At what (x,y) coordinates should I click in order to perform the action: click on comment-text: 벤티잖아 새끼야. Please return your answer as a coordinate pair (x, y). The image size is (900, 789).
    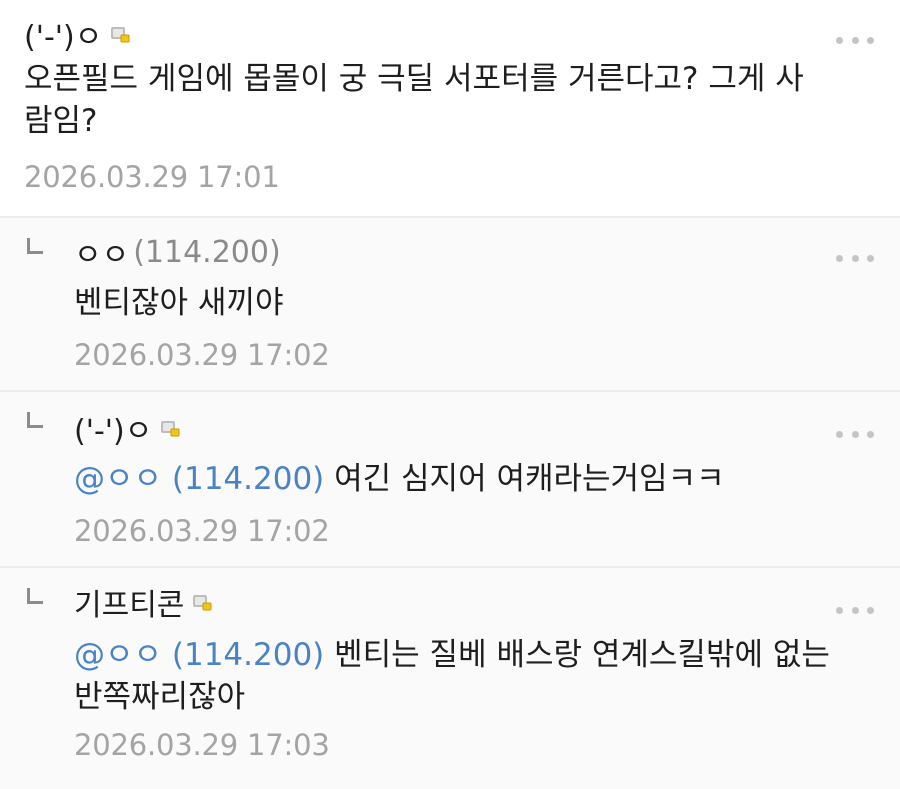
    Looking at the image, I should click on (179, 303).